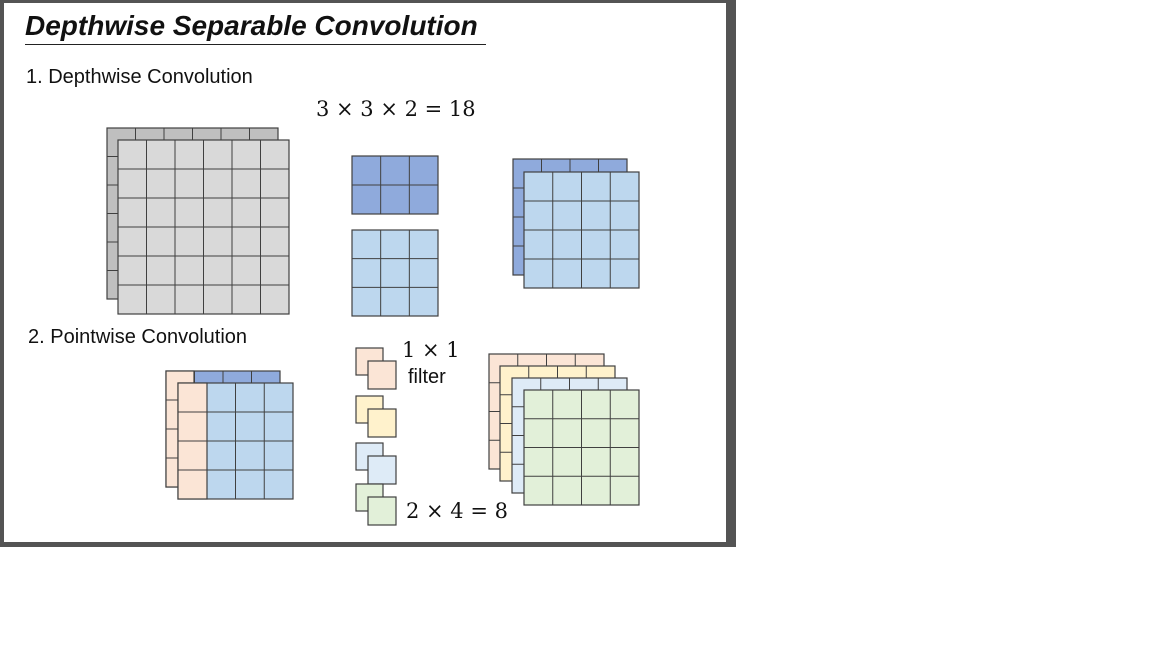 The width and height of the screenshot is (1152, 648). I want to click on depthwise-section-label: 1. Depthwise Convolution, so click(139, 77).